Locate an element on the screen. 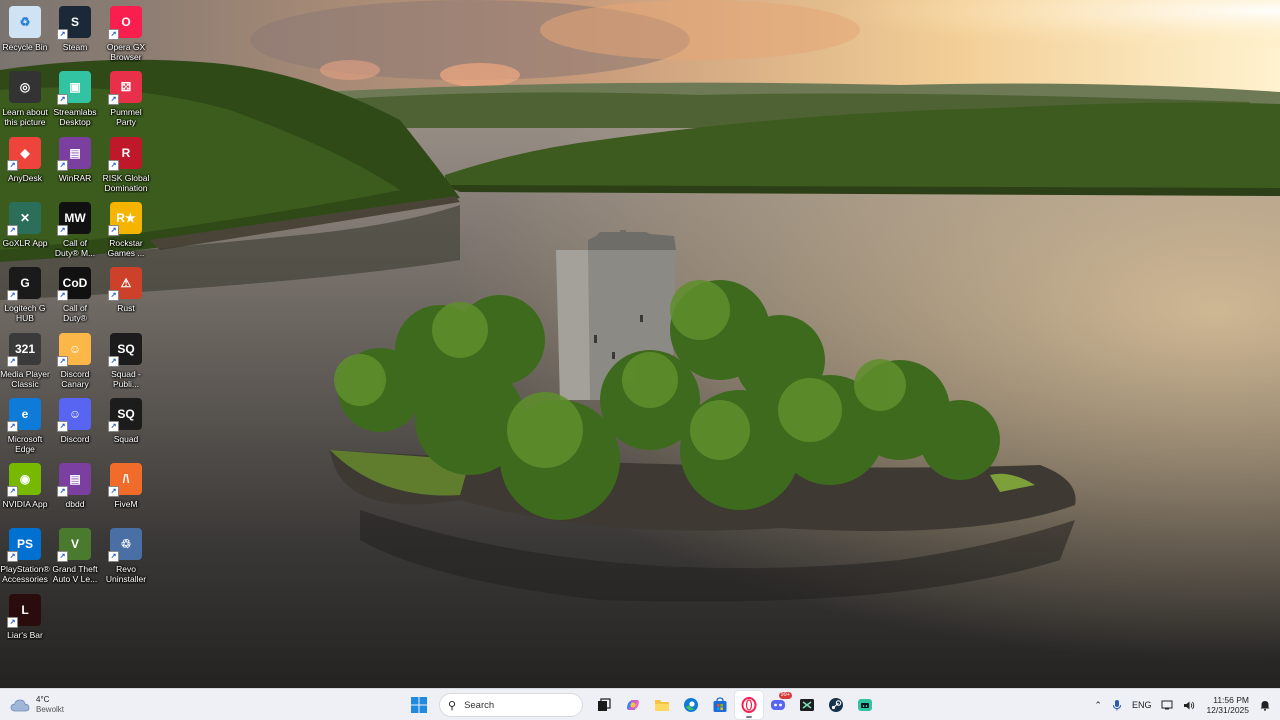 Image resolution: width=1280 pixels, height=720 pixels. desktop-icon-fivem: /\ ↗ FiveM is located at coordinates (126, 492).